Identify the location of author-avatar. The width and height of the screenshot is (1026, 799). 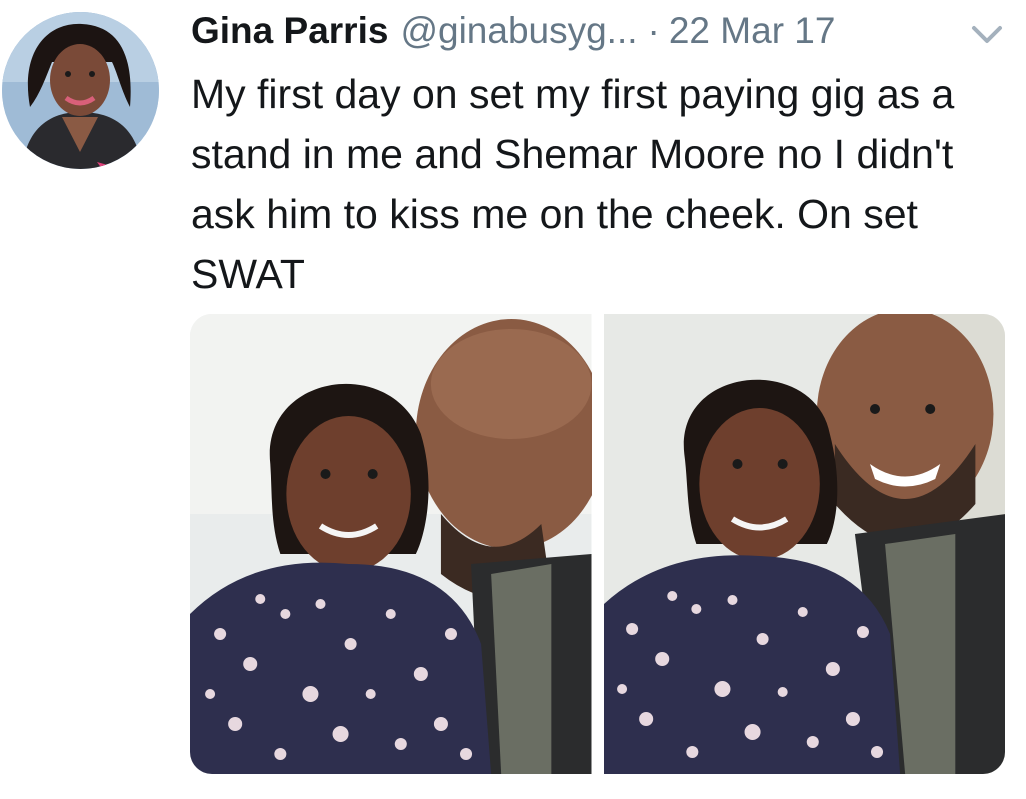
(80, 90).